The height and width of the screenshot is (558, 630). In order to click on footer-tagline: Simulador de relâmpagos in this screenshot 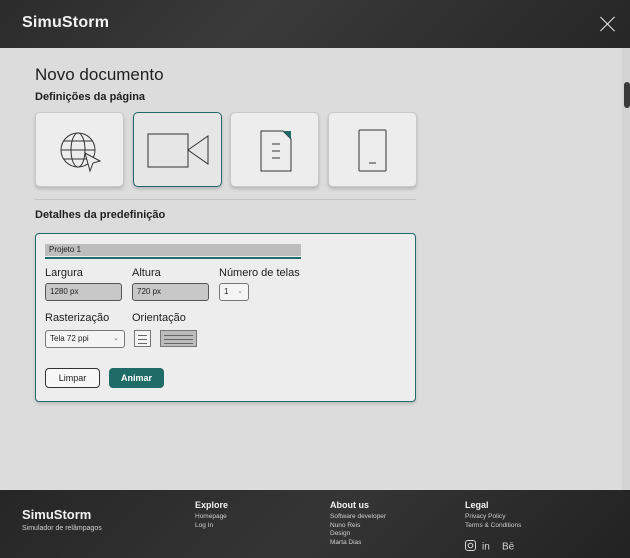, I will do `click(62, 528)`.